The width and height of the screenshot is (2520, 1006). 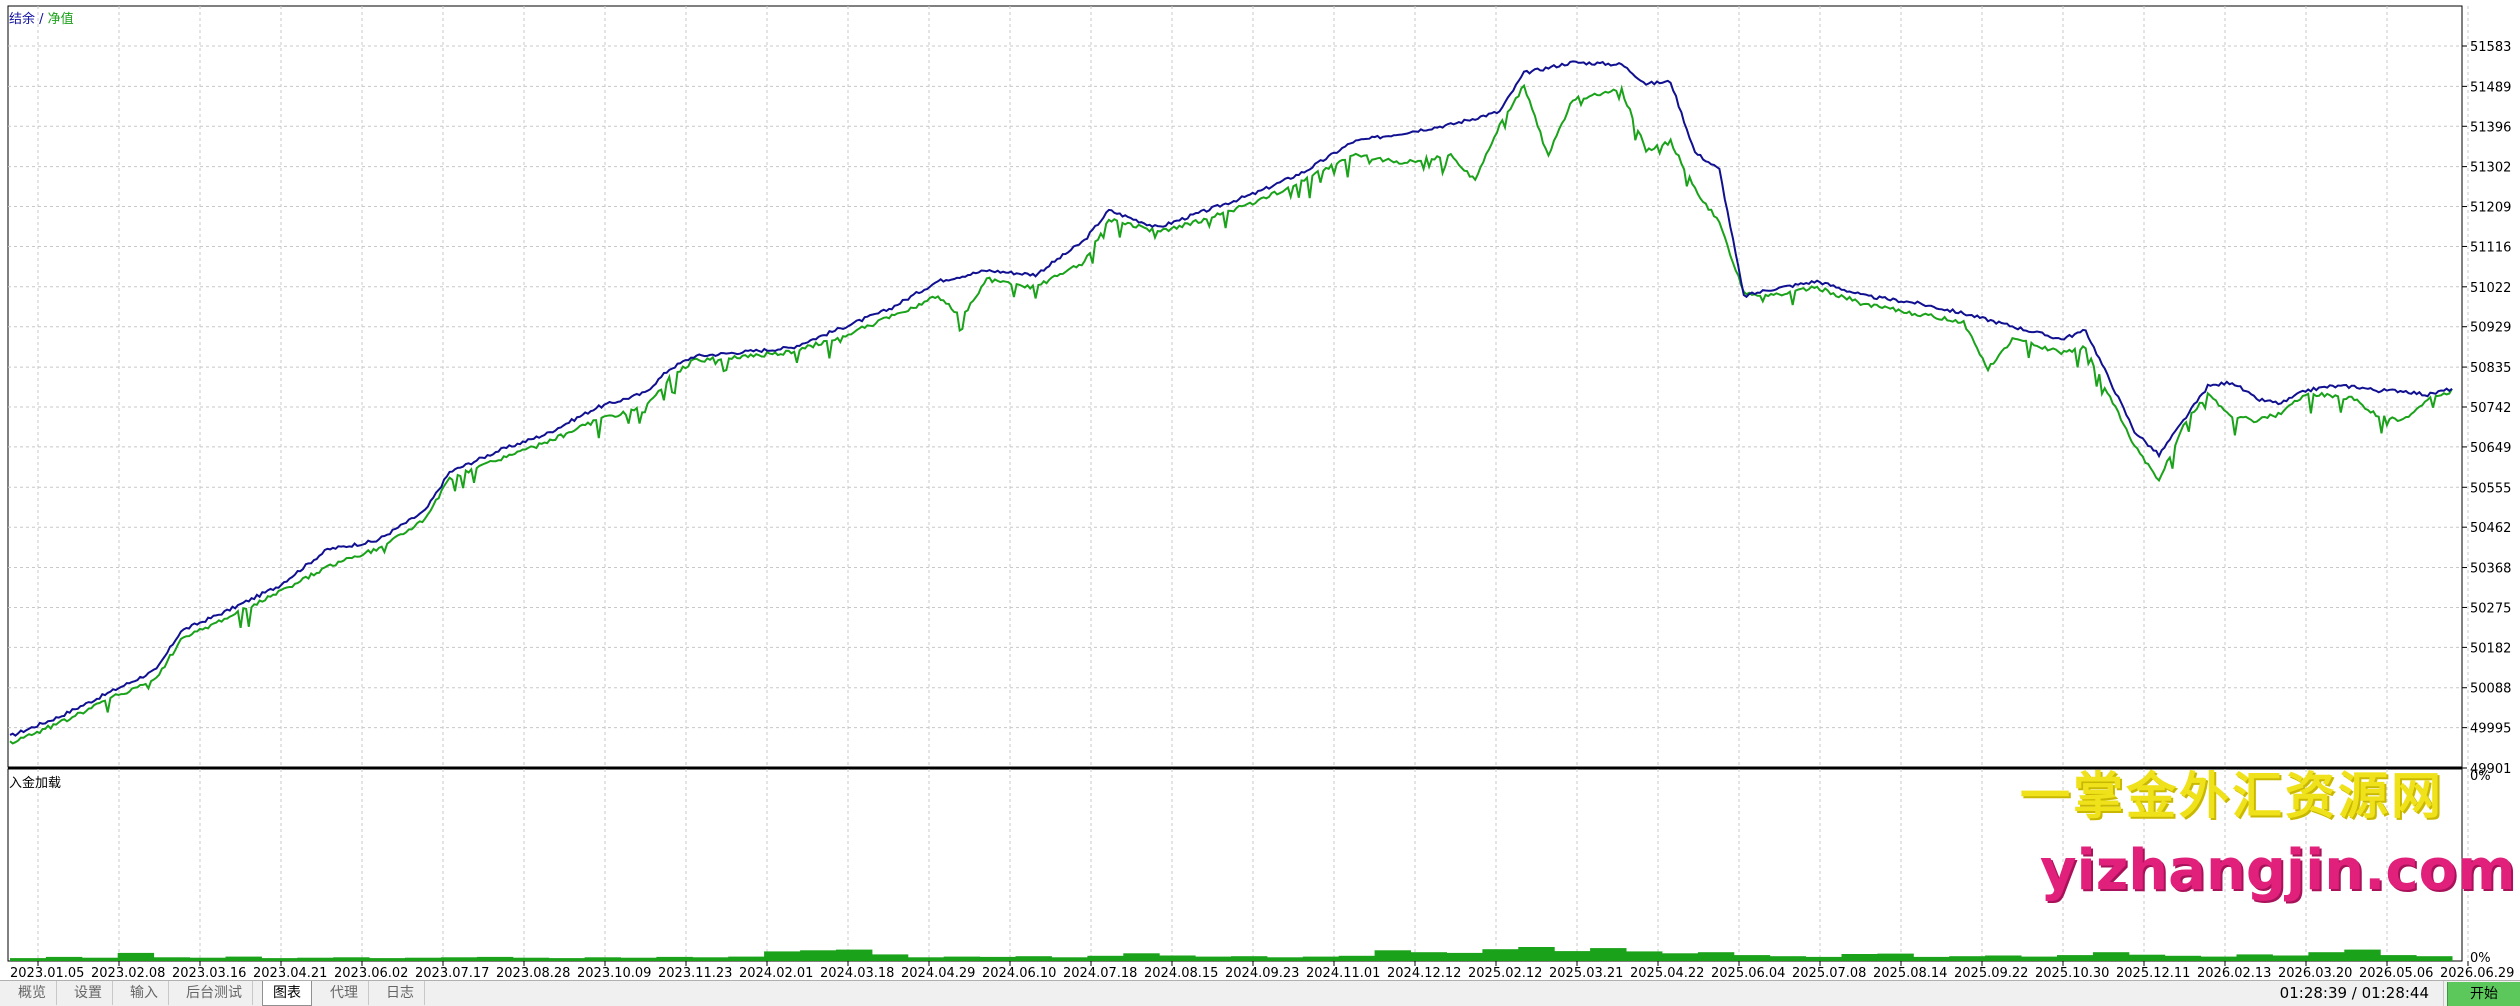 What do you see at coordinates (1505, 973) in the screenshot?
I see `x-tick-label: 2025.02.12` at bounding box center [1505, 973].